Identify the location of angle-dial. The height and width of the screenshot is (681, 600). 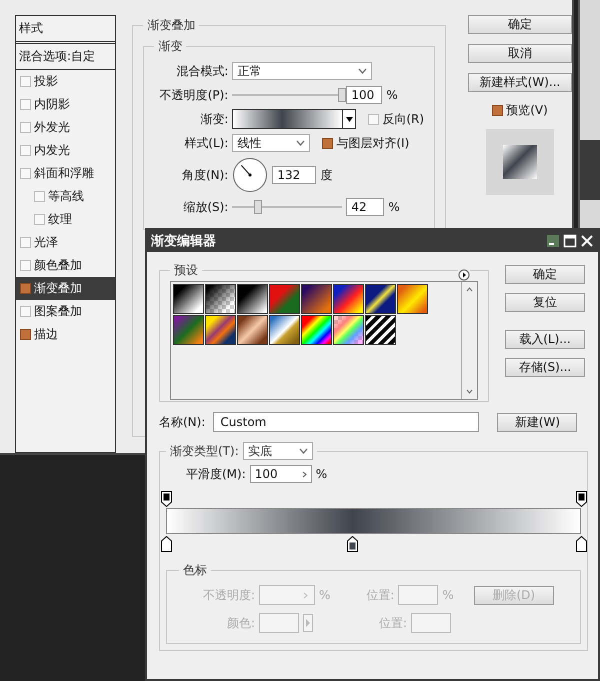
(250, 175).